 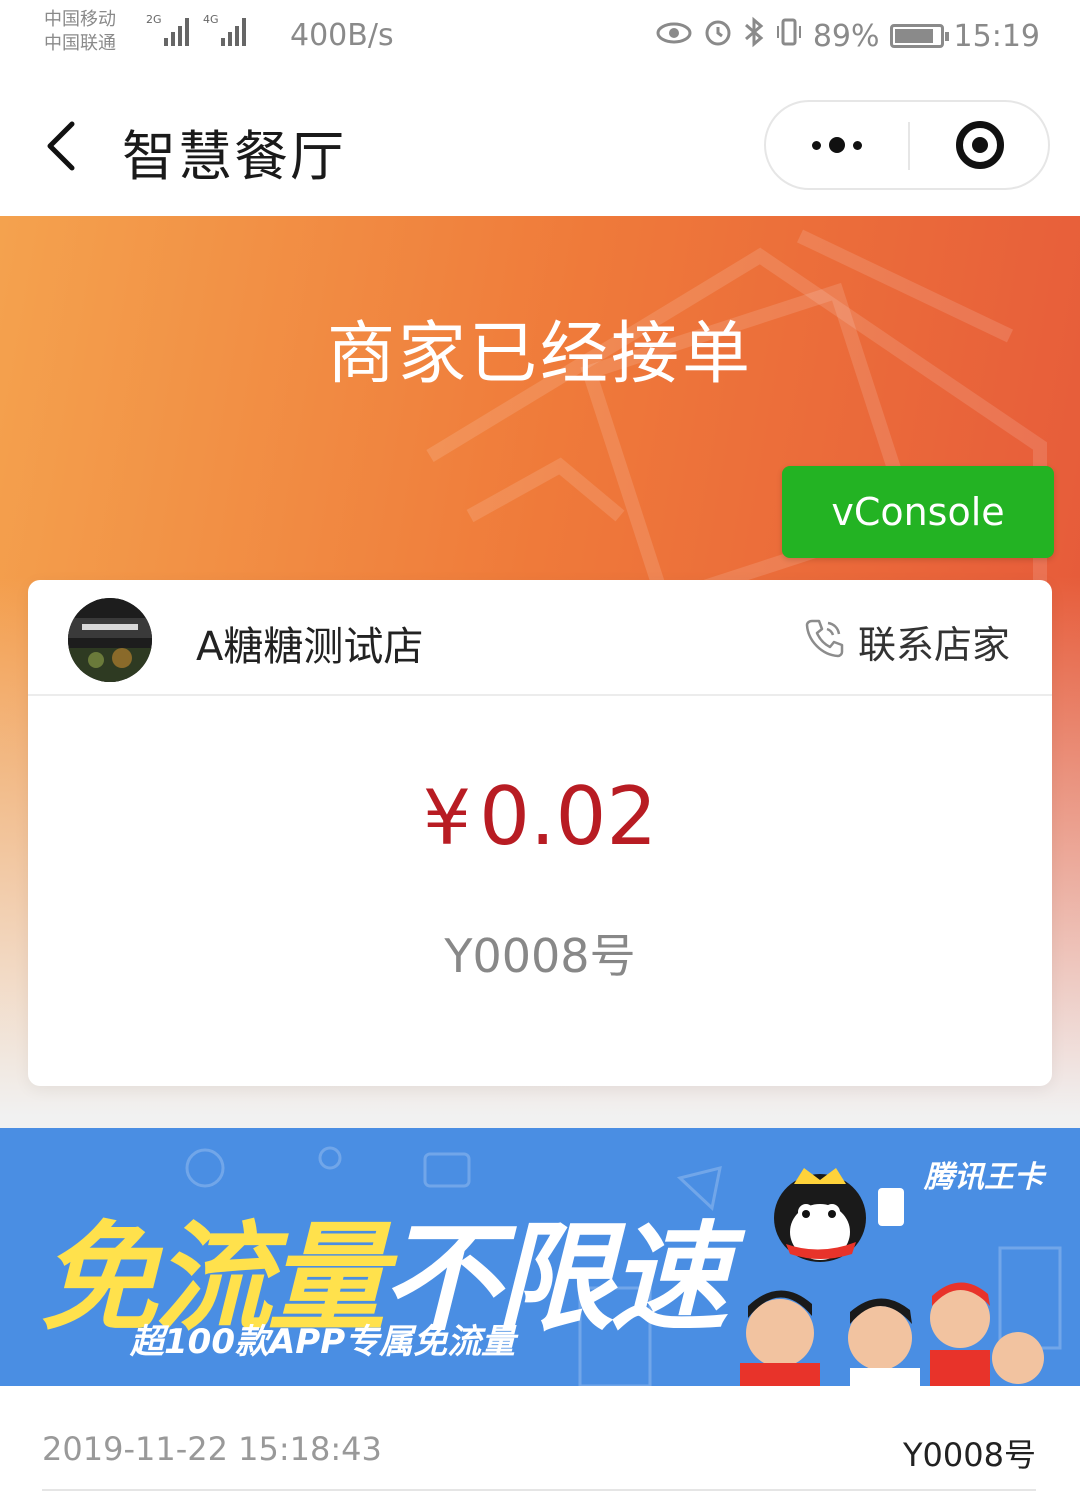 What do you see at coordinates (540, 147) in the screenshot?
I see `nav-bar: 智慧餐厅` at bounding box center [540, 147].